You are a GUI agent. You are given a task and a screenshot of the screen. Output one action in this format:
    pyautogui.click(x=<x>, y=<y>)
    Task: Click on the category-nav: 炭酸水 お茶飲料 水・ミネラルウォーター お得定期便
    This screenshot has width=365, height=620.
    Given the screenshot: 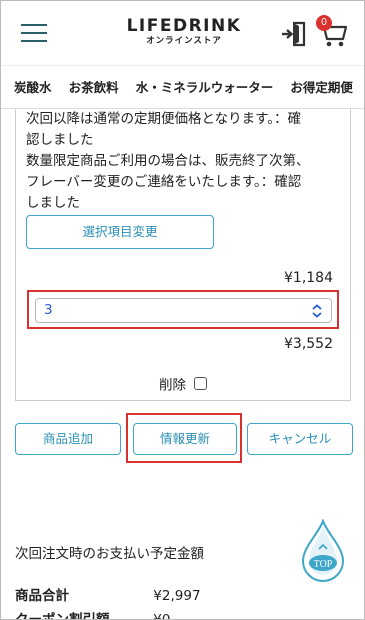 What is the action you would take?
    pyautogui.click(x=182, y=87)
    